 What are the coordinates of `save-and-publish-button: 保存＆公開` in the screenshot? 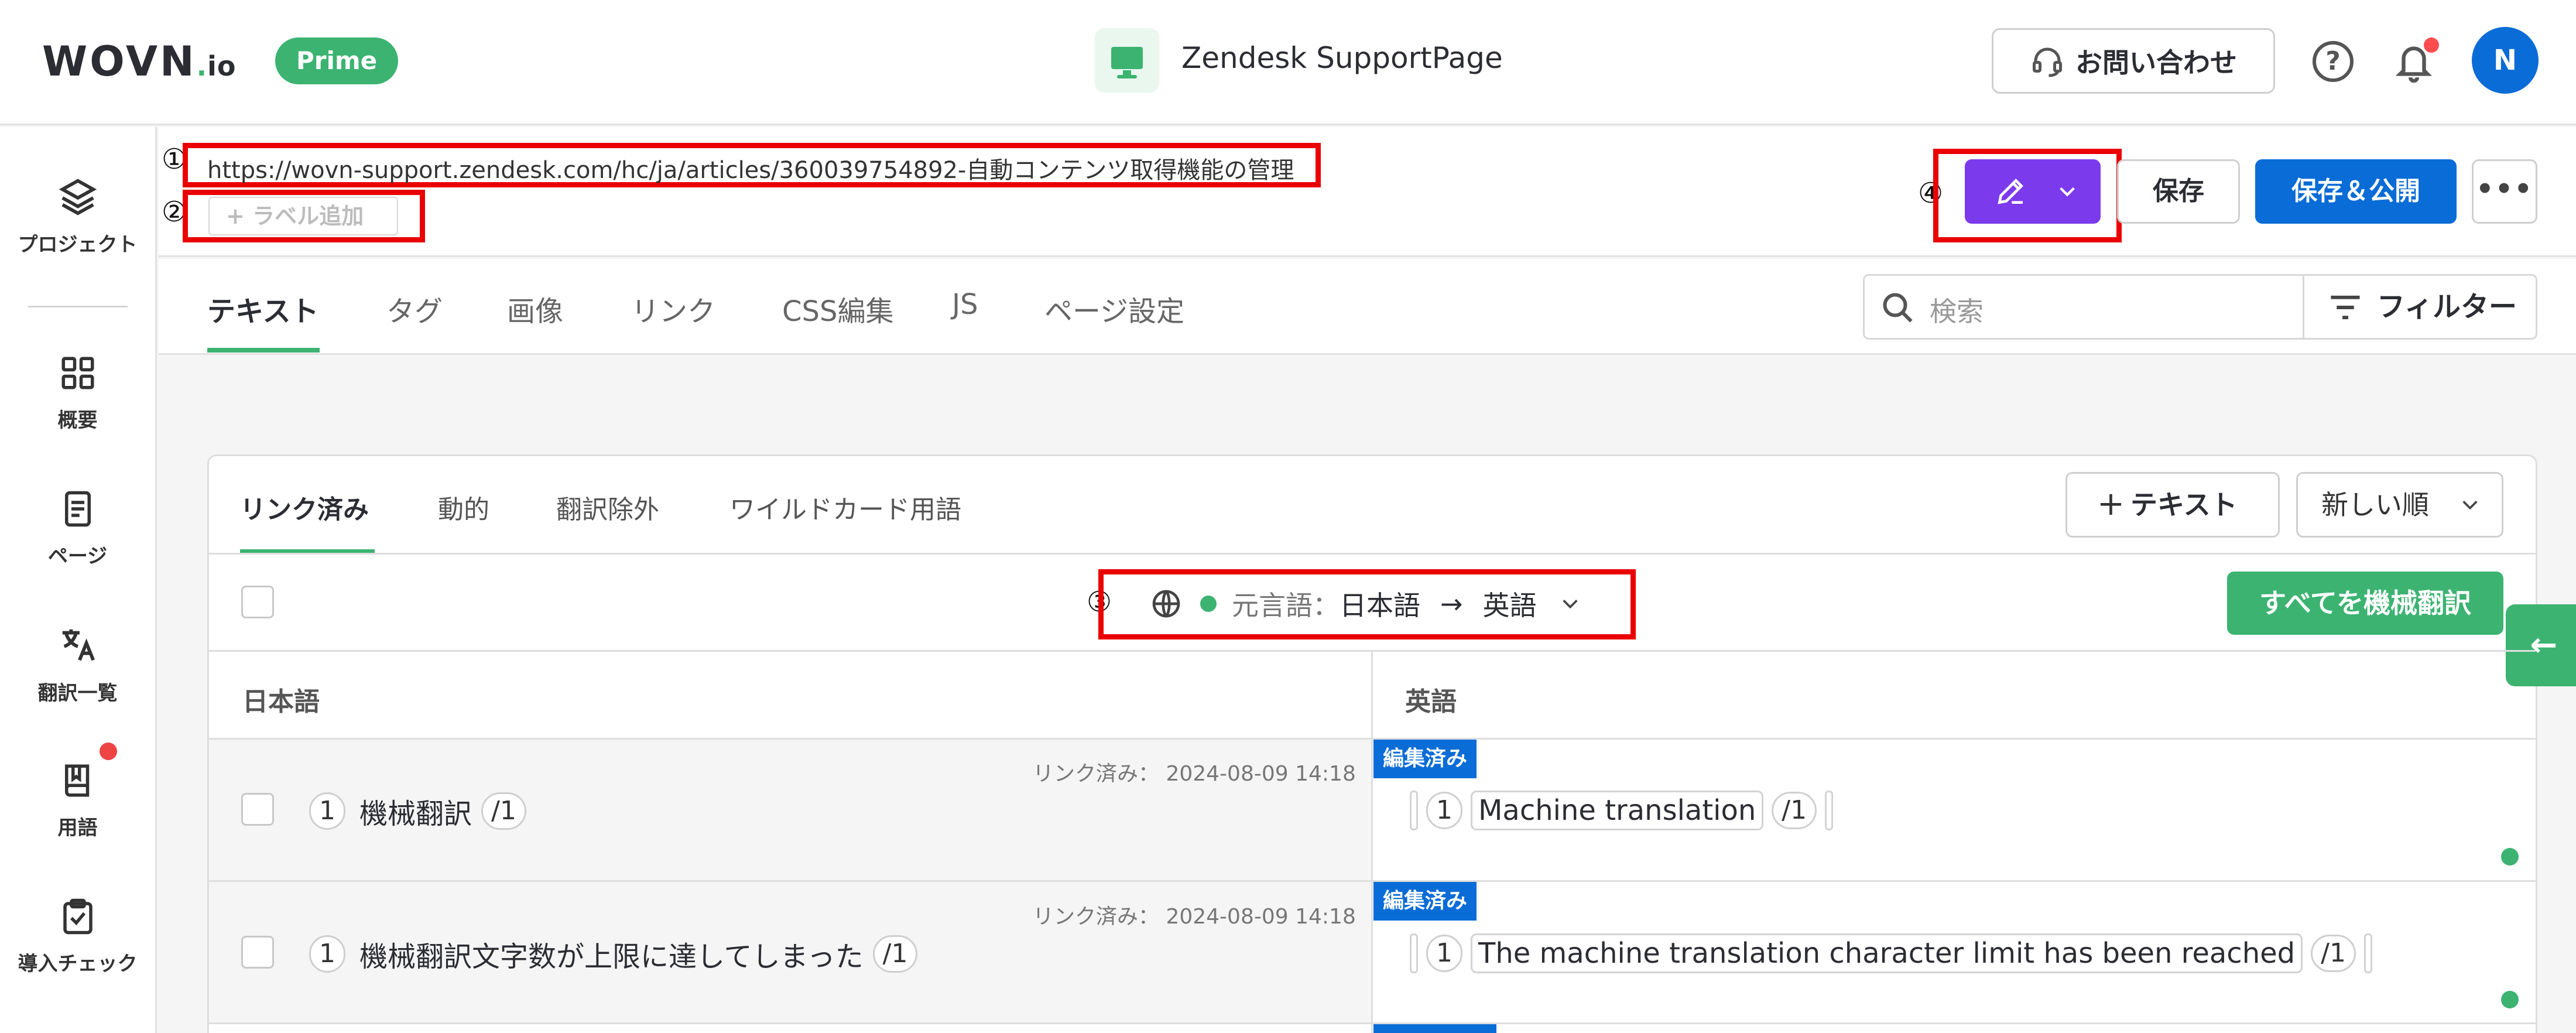 It's located at (2356, 191).